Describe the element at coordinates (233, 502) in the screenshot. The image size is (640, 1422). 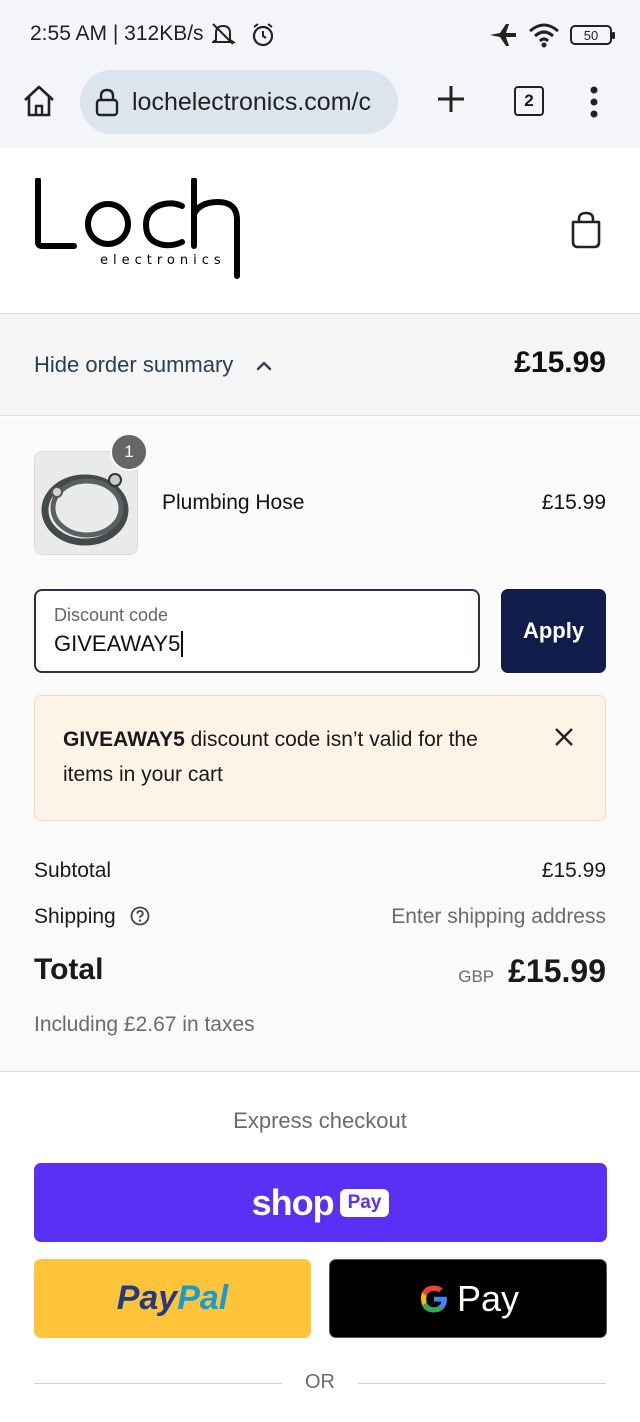
I see `item-name: Plumbing Hose` at that location.